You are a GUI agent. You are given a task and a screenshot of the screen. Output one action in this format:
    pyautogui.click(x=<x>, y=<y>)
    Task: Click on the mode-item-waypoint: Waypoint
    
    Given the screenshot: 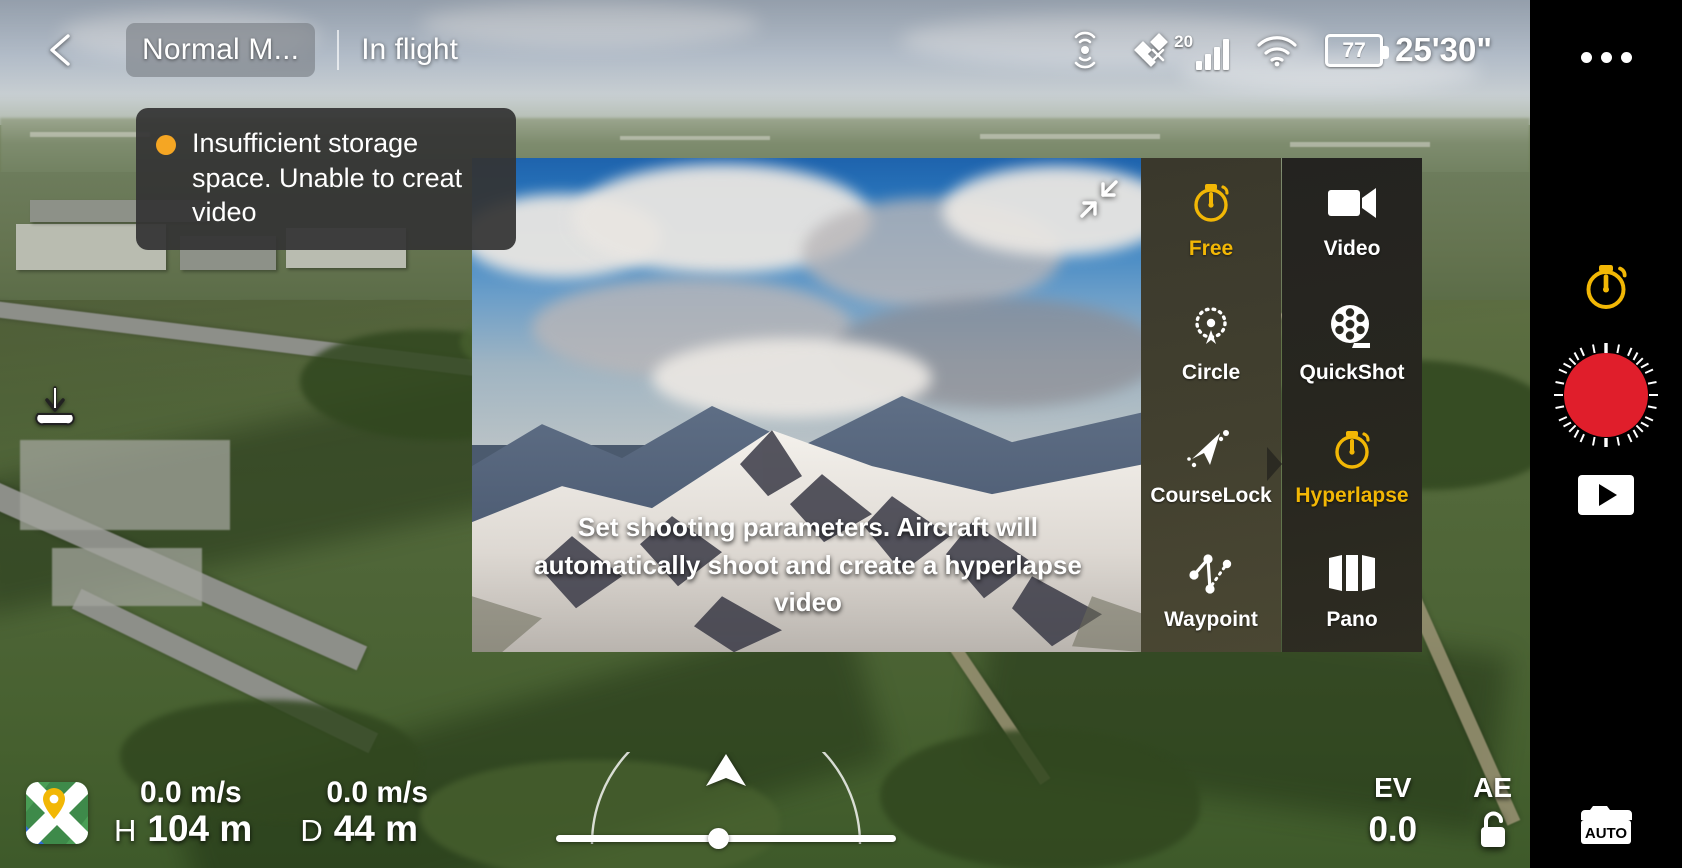 What is the action you would take?
    pyautogui.click(x=1211, y=591)
    